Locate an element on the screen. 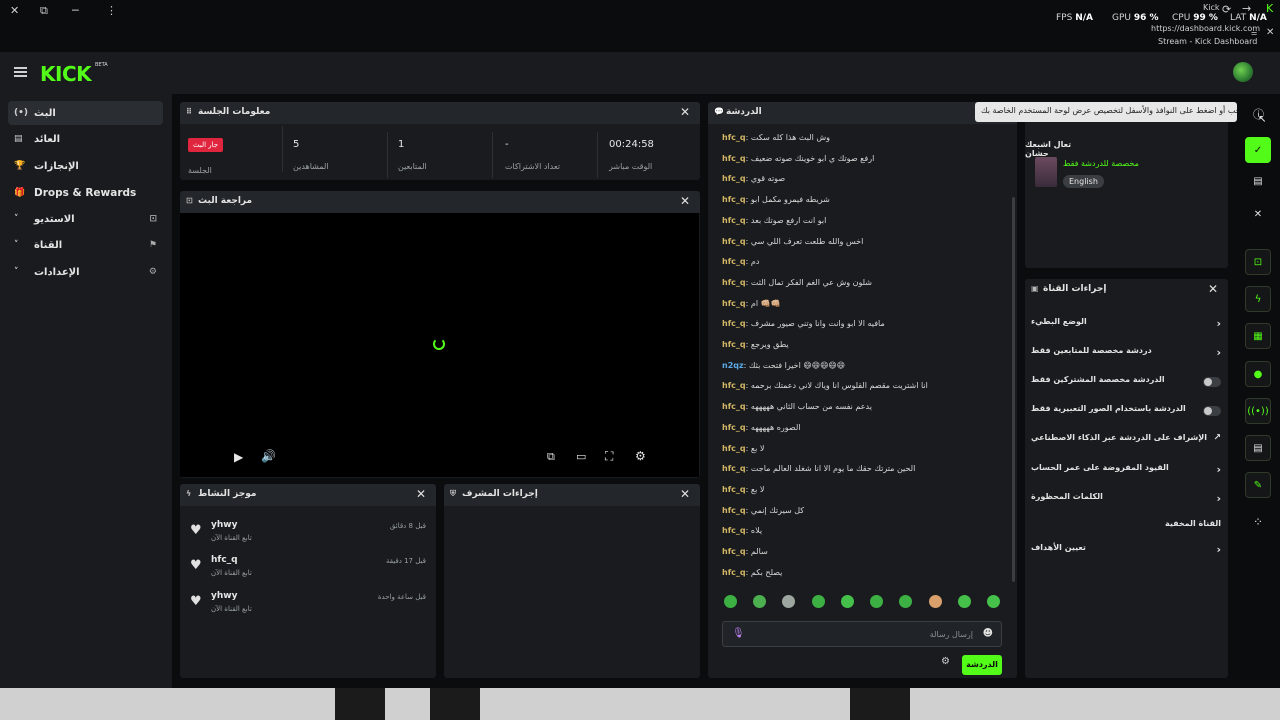  avatar is located at coordinates (1243, 72).